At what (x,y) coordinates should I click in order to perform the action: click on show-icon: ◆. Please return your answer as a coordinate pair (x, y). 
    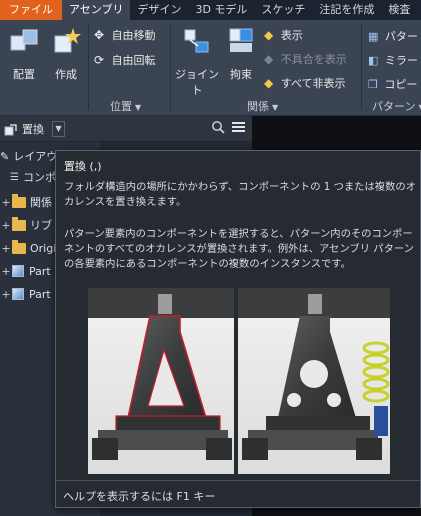
    Looking at the image, I should click on (269, 35).